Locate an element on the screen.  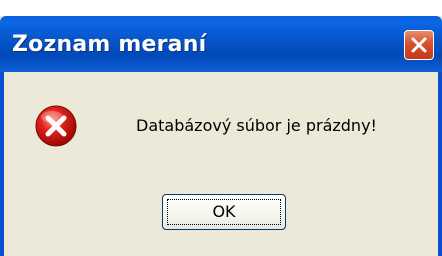
ok-button-label: OK is located at coordinates (224, 211).